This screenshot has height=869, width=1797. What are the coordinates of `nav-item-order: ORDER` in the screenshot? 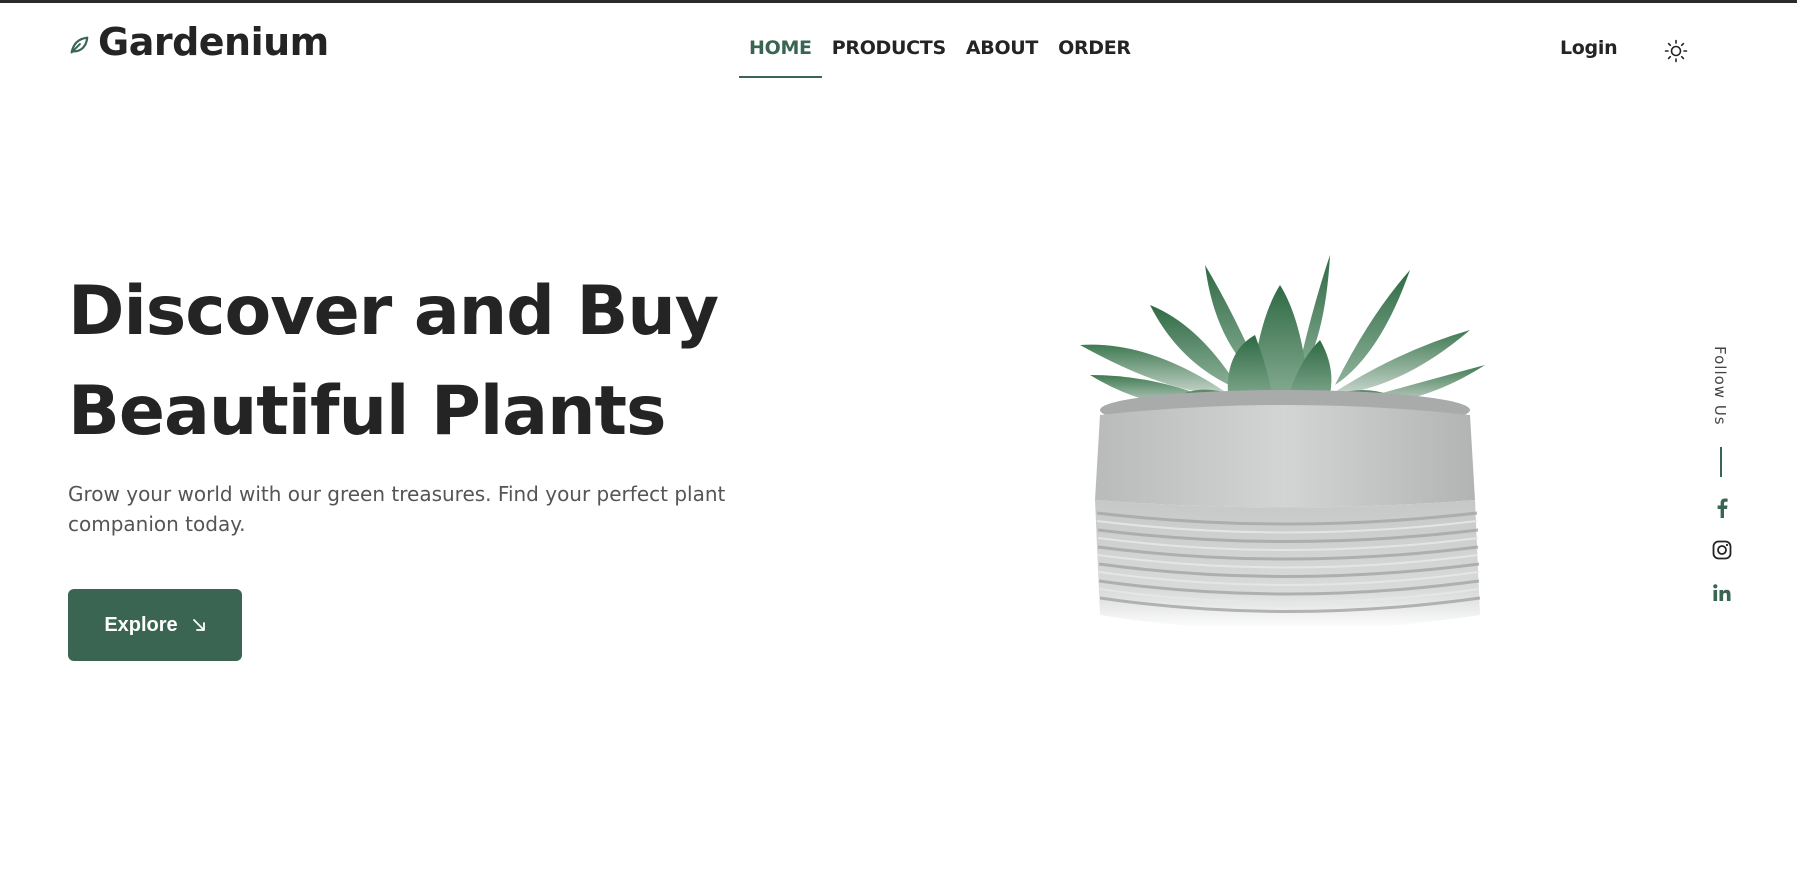 It's located at (1094, 49).